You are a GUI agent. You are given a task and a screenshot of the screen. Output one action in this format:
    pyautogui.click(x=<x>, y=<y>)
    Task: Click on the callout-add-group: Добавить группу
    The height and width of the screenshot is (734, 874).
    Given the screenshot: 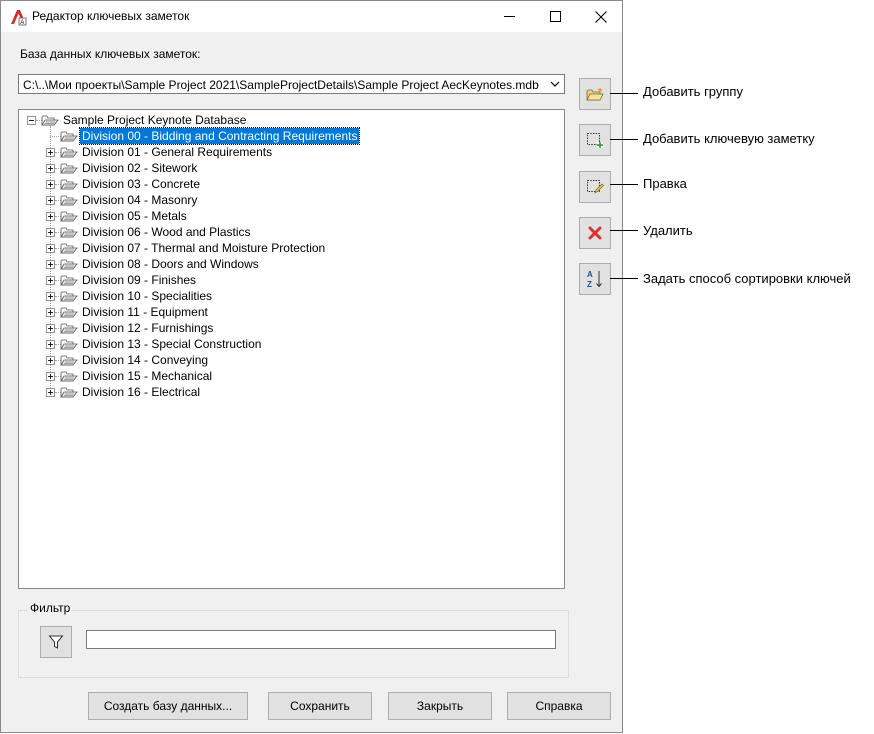 What is the action you would take?
    pyautogui.click(x=693, y=91)
    